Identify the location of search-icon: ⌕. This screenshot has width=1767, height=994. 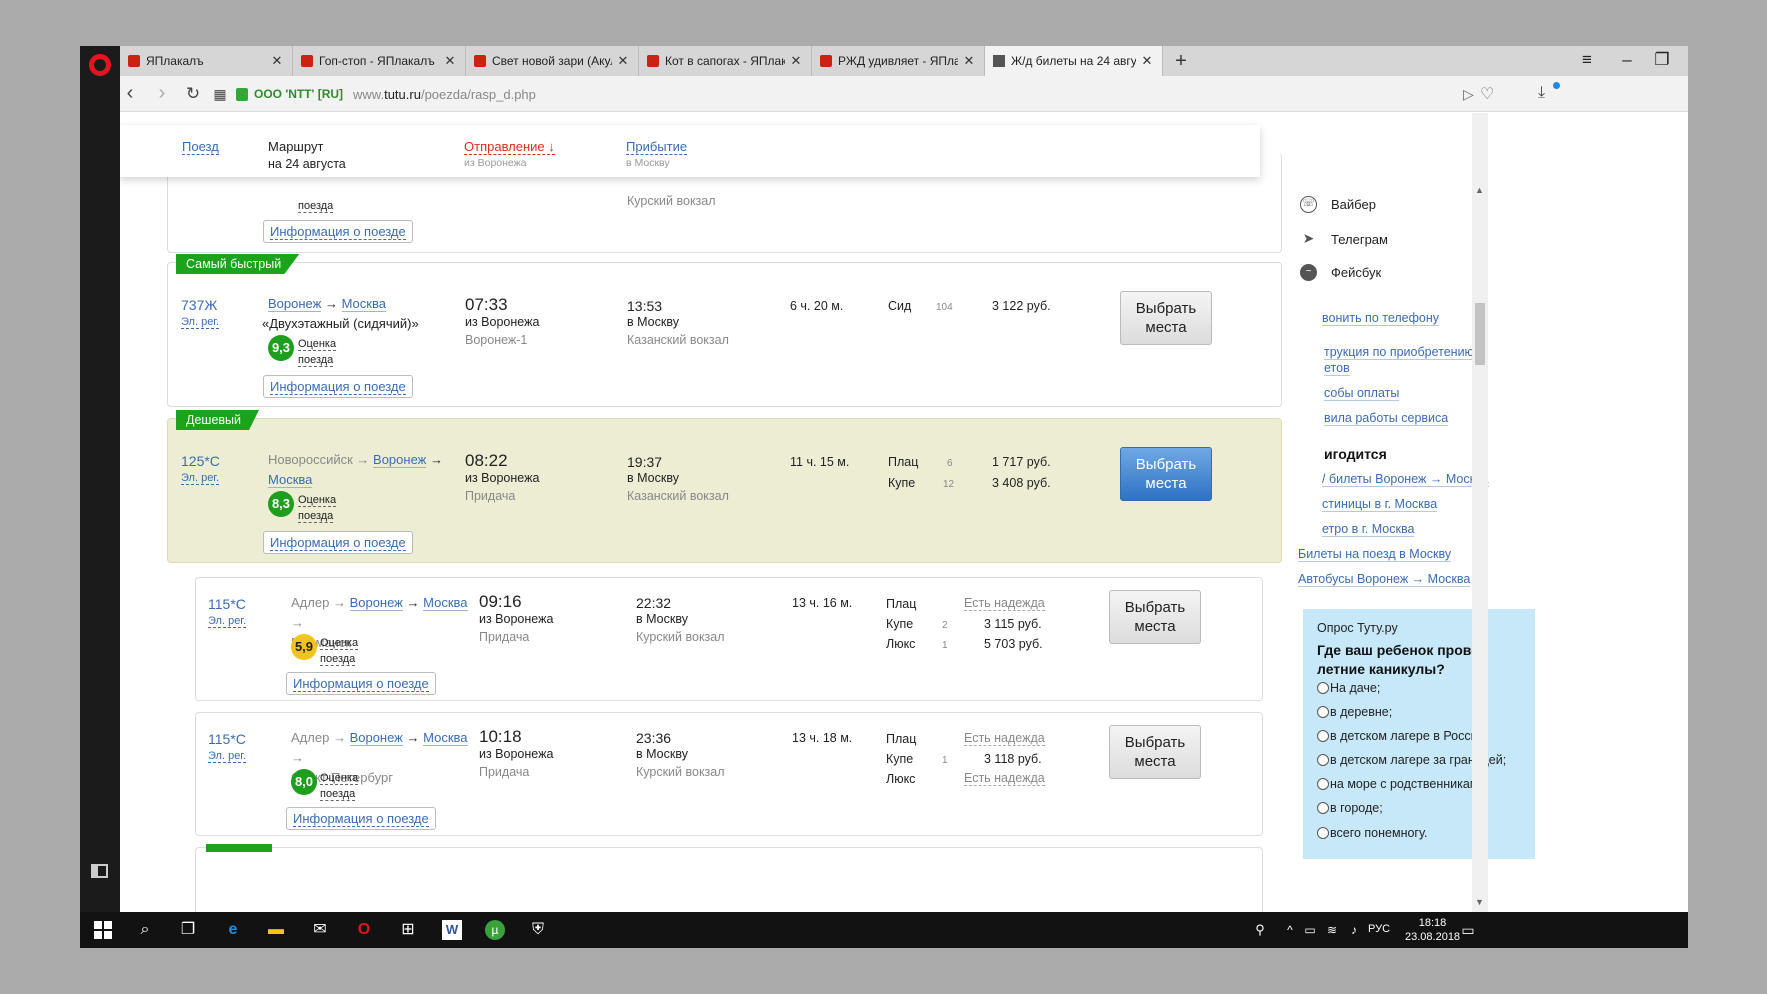
(145, 930).